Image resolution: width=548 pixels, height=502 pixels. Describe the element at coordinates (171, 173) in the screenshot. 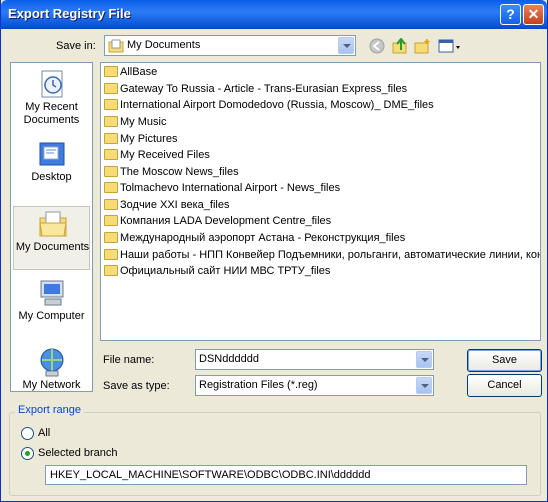

I see `list-item: The Moscow News_files` at that location.